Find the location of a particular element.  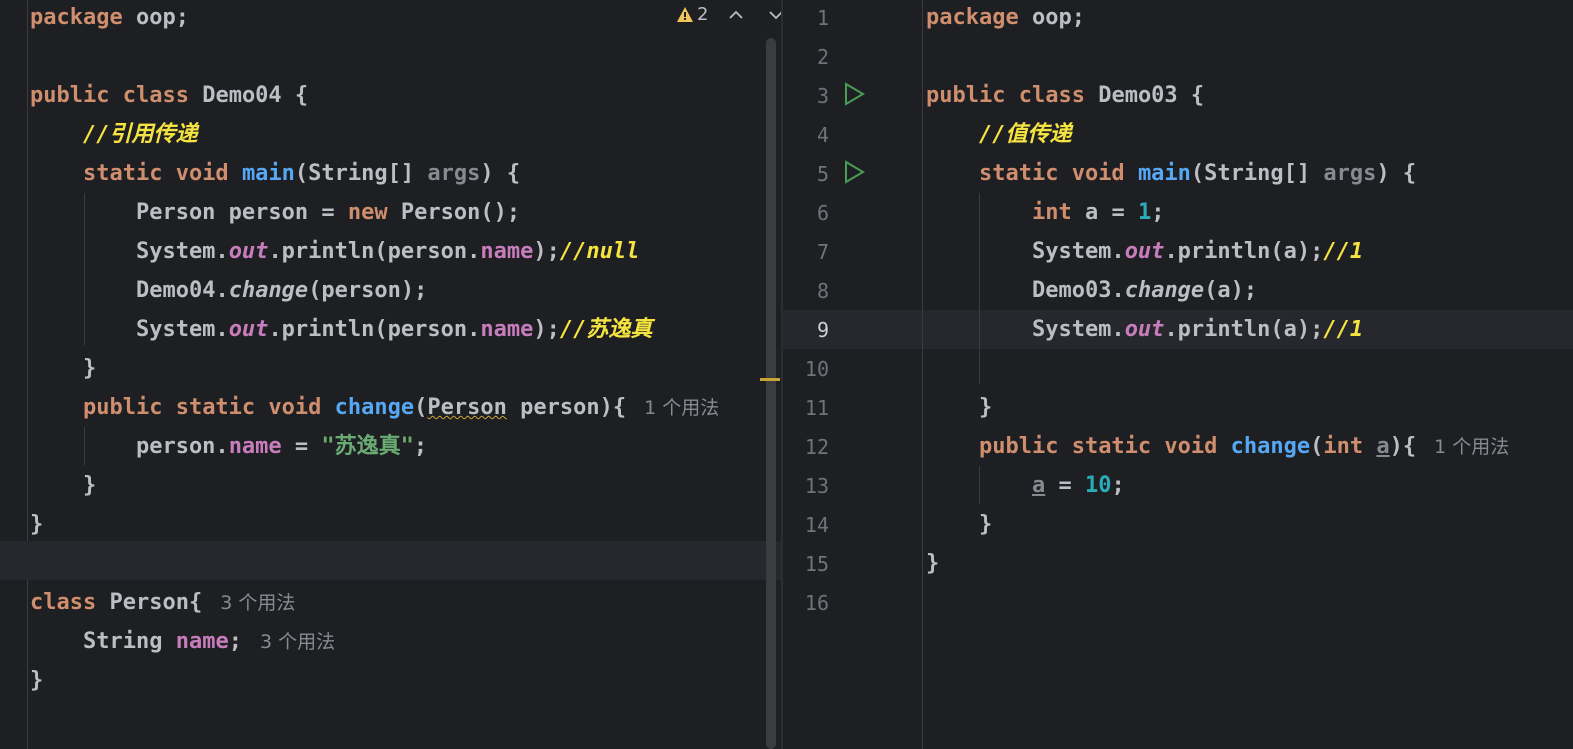

run-main-icon is located at coordinates (854, 172).